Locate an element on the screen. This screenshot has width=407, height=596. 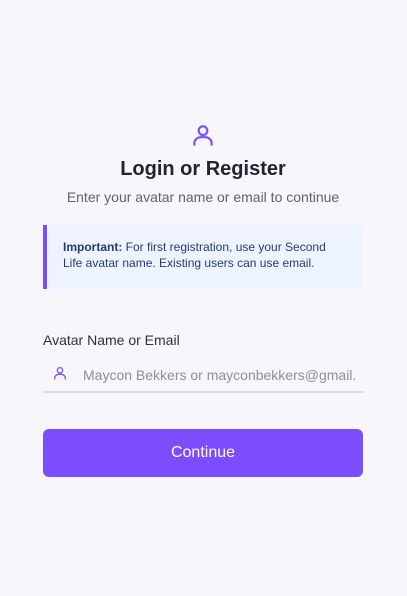
notice-strong: Important: is located at coordinates (93, 247).